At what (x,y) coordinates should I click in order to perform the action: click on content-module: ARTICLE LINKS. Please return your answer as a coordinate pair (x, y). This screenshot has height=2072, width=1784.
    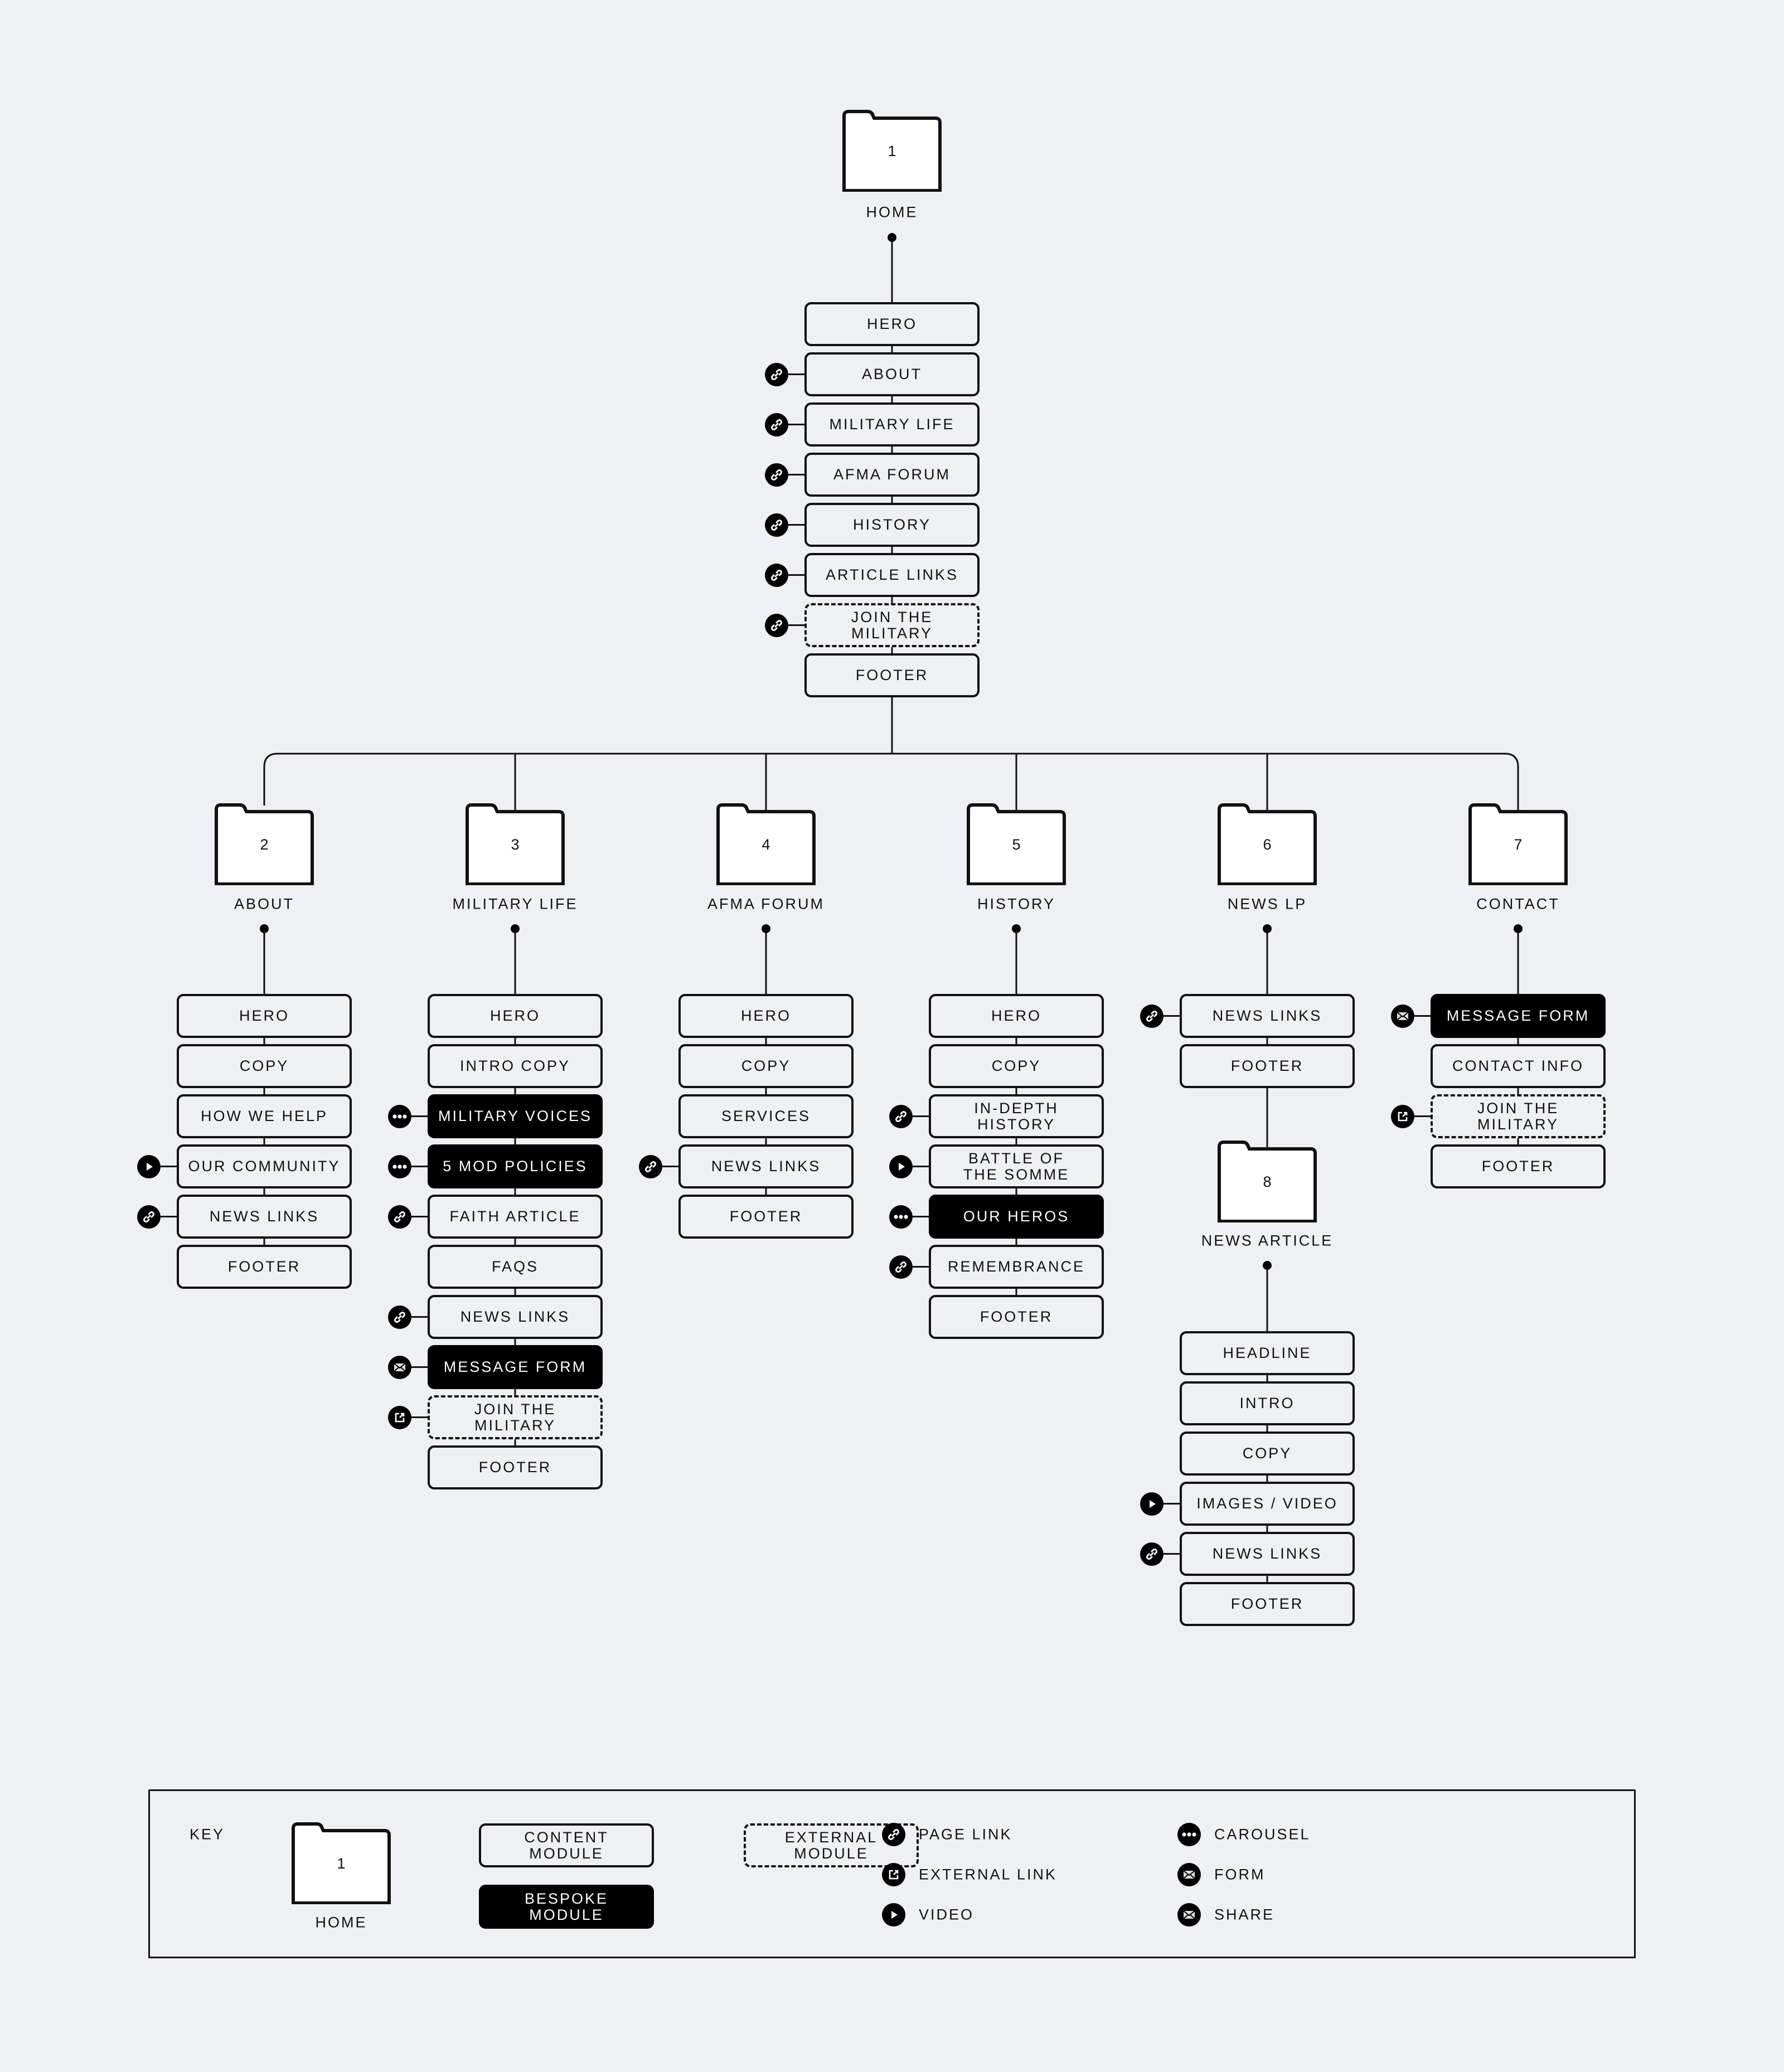
    Looking at the image, I should click on (892, 575).